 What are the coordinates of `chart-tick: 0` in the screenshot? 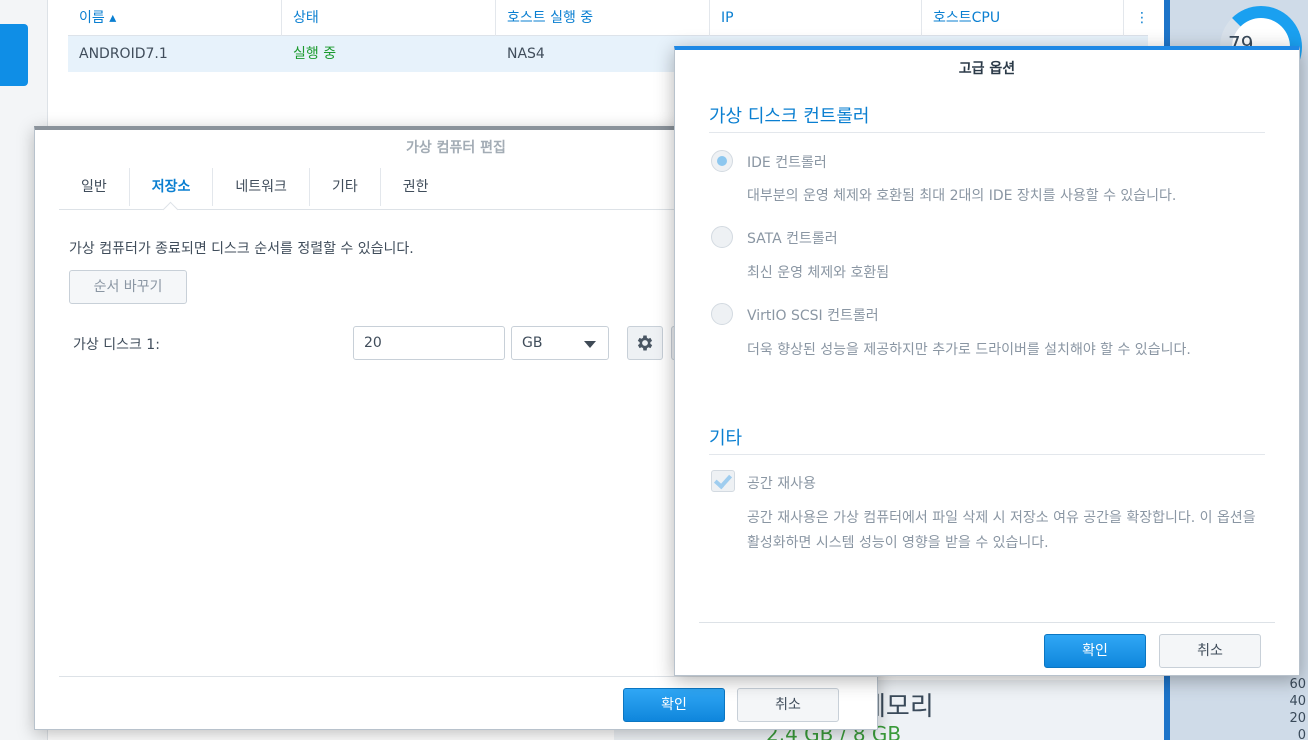 It's located at (1301, 734).